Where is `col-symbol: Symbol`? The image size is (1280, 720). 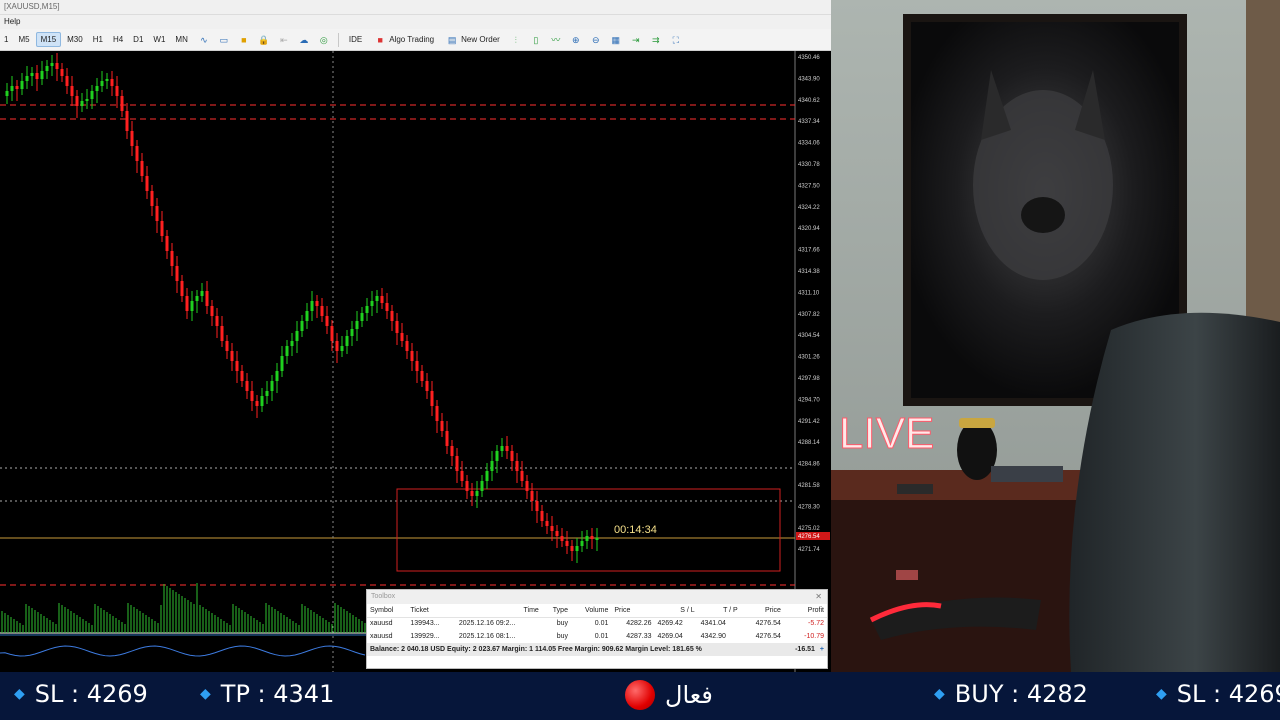 col-symbol: Symbol is located at coordinates (387, 611).